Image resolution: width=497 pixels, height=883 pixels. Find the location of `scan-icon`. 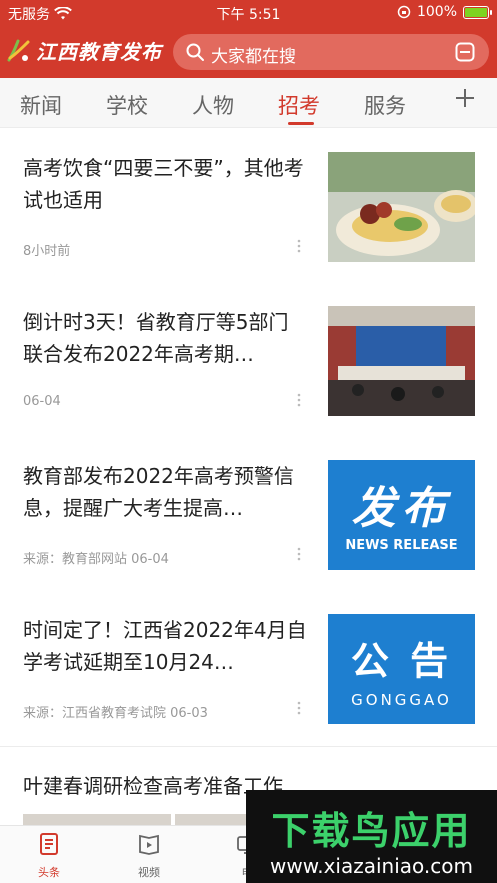

scan-icon is located at coordinates (465, 52).